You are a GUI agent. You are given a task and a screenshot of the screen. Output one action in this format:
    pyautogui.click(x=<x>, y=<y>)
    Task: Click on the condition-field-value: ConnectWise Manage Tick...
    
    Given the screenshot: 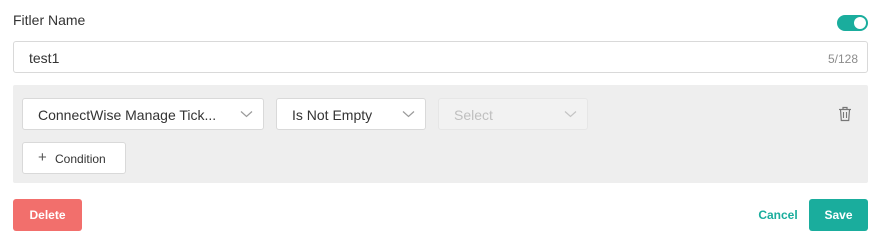 What is the action you would take?
    pyautogui.click(x=127, y=115)
    